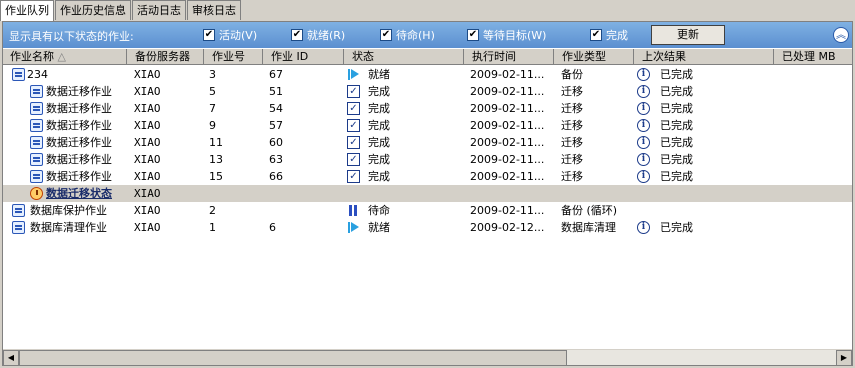  Describe the element at coordinates (165, 57) in the screenshot. I see `column-header-backup-server: 备份服务器` at that location.